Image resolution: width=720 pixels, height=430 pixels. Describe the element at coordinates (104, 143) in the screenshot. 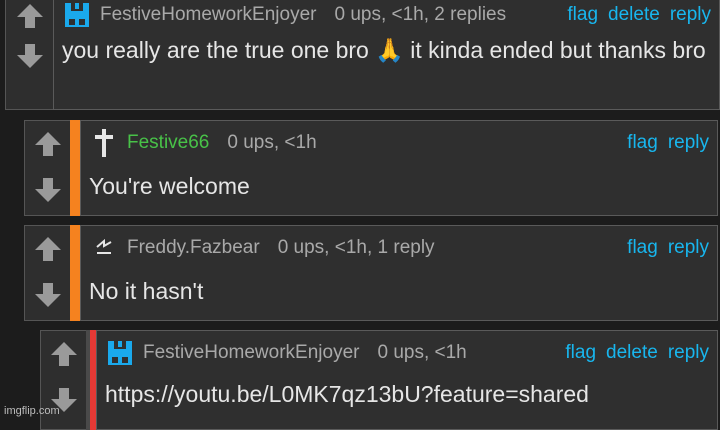

I see `cross-icon` at that location.